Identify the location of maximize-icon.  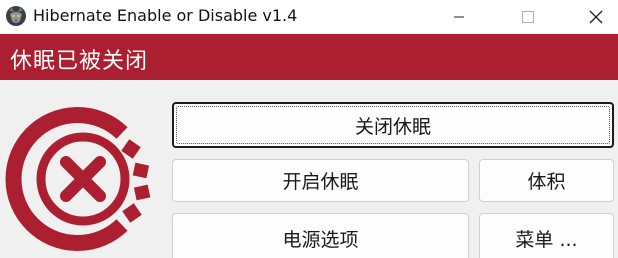
(528, 17).